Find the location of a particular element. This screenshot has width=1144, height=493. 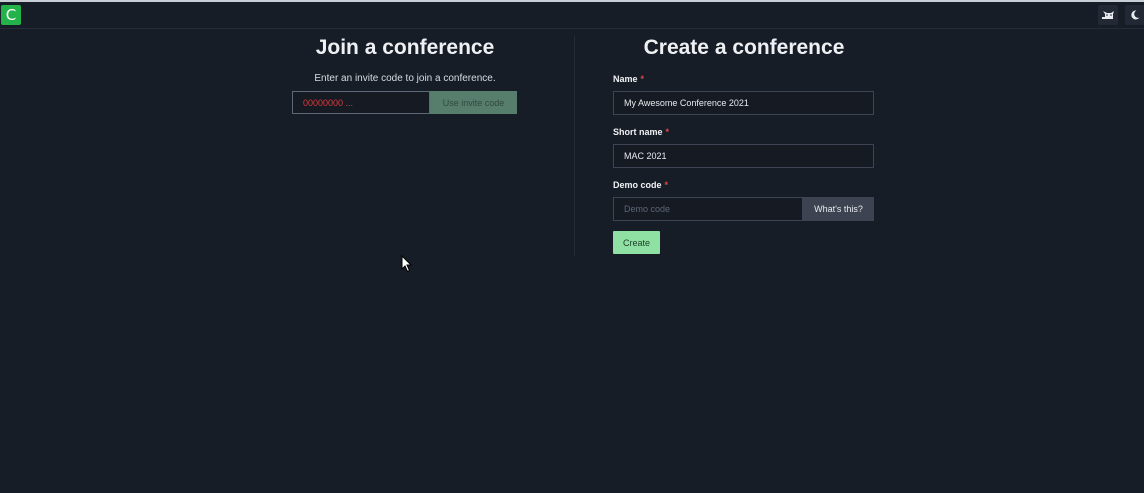

moon-icon is located at coordinates (1134, 15).